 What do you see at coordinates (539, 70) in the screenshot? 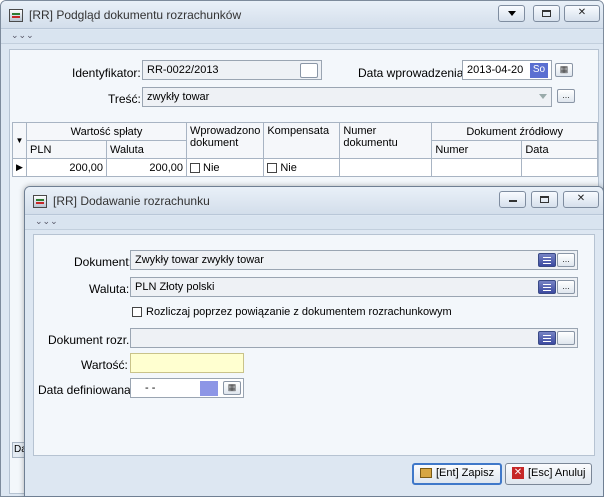
I see `day-badge: So` at bounding box center [539, 70].